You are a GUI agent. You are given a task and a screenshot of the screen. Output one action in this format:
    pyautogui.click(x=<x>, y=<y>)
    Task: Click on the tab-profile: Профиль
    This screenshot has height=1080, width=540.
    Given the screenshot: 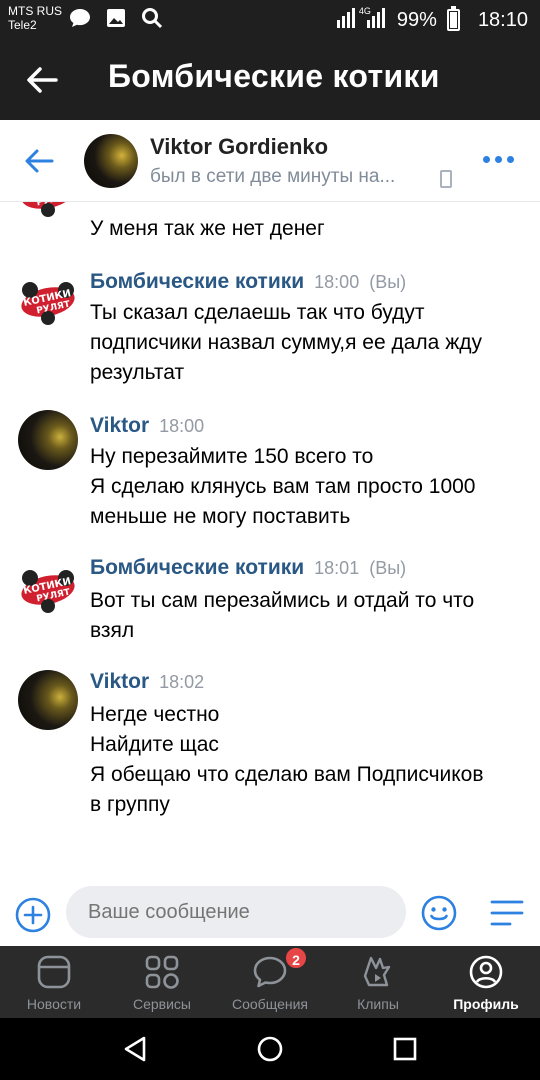 What is the action you would take?
    pyautogui.click(x=486, y=982)
    